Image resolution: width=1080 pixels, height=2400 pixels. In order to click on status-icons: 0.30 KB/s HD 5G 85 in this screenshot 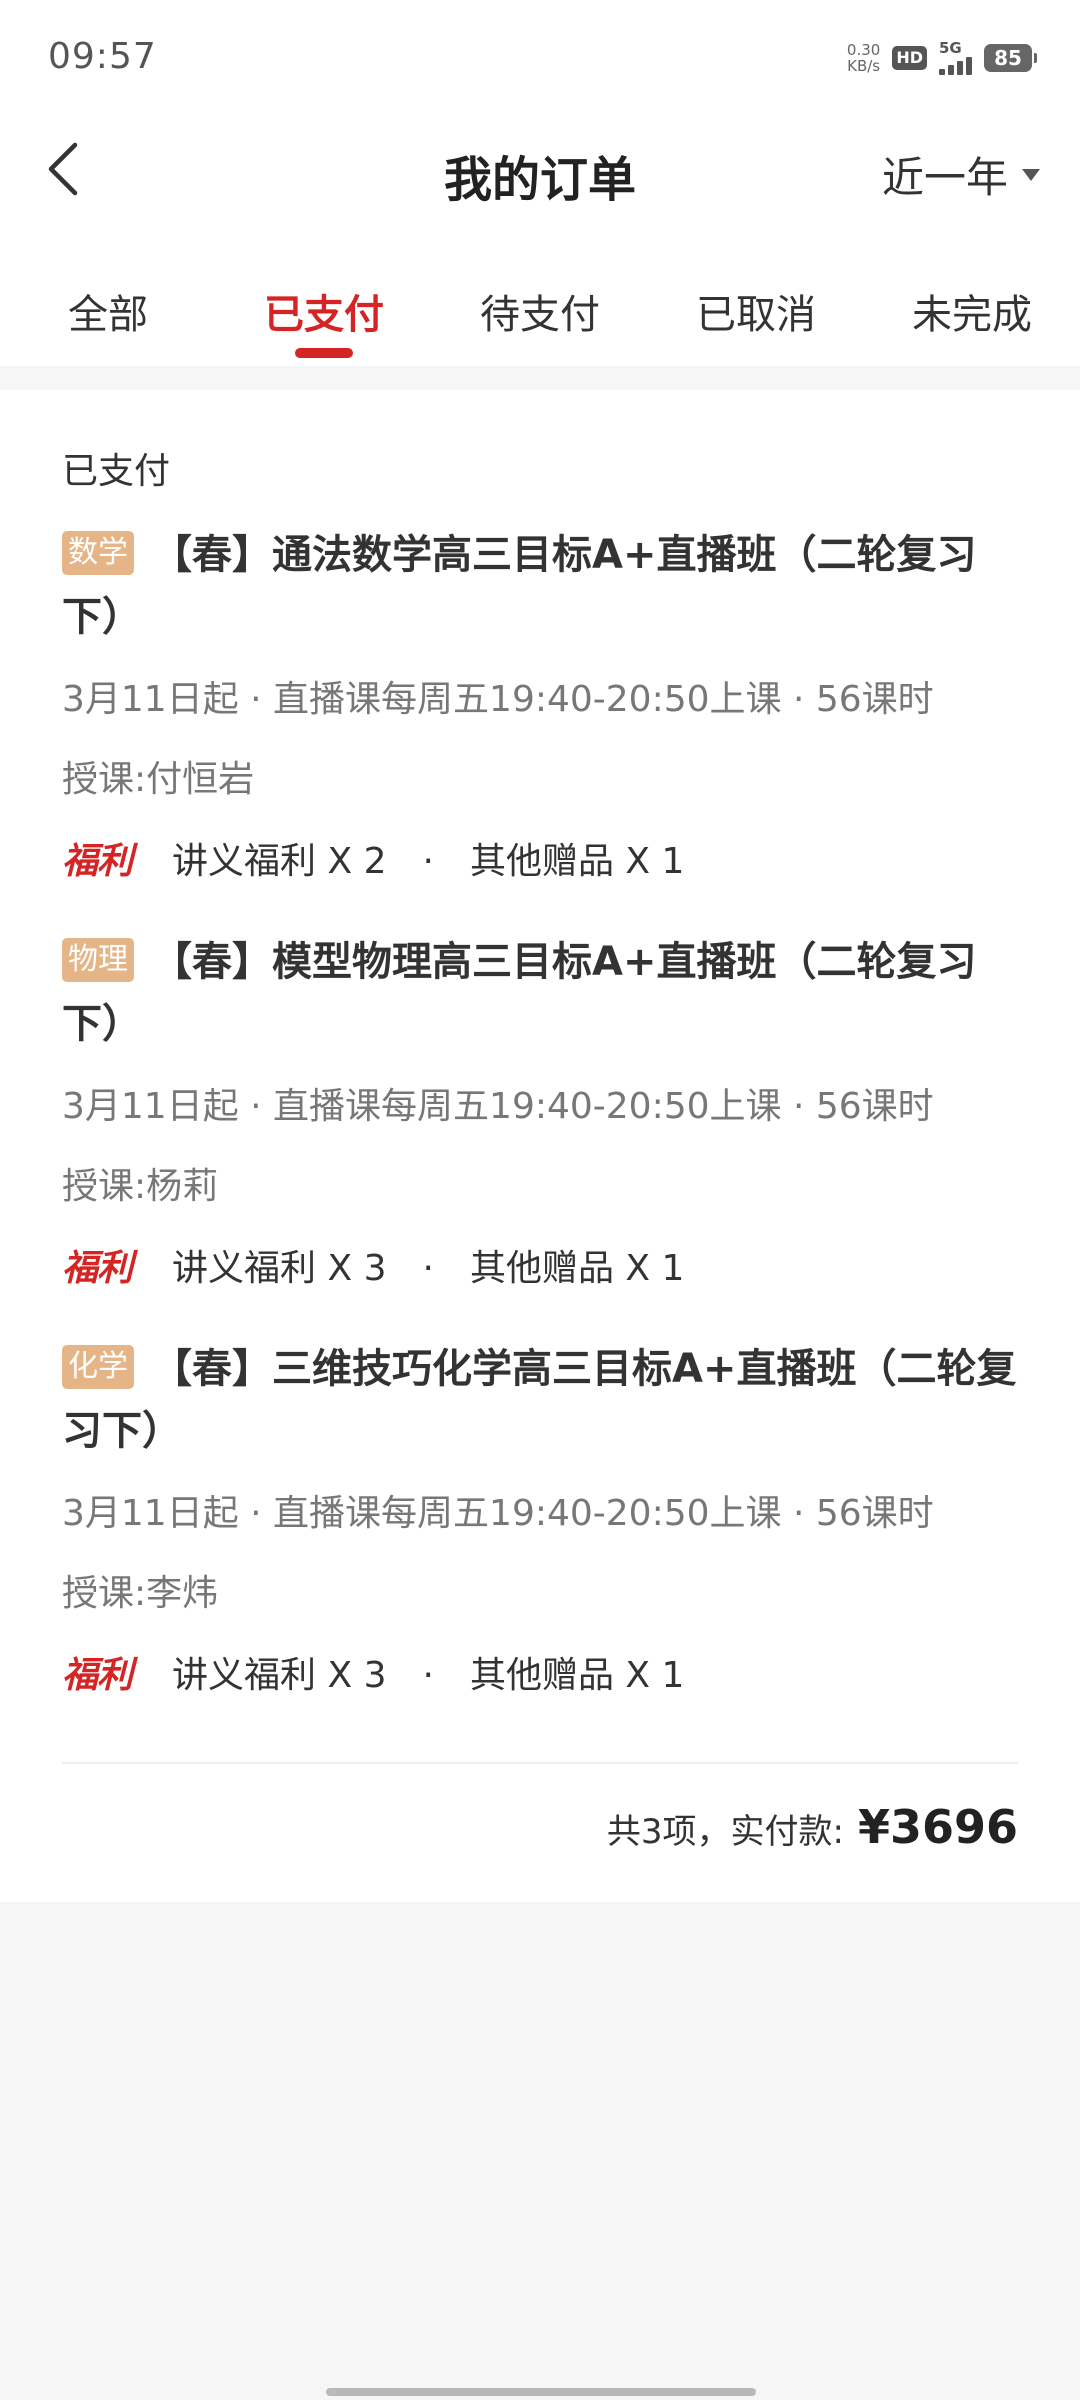, I will do `click(942, 58)`.